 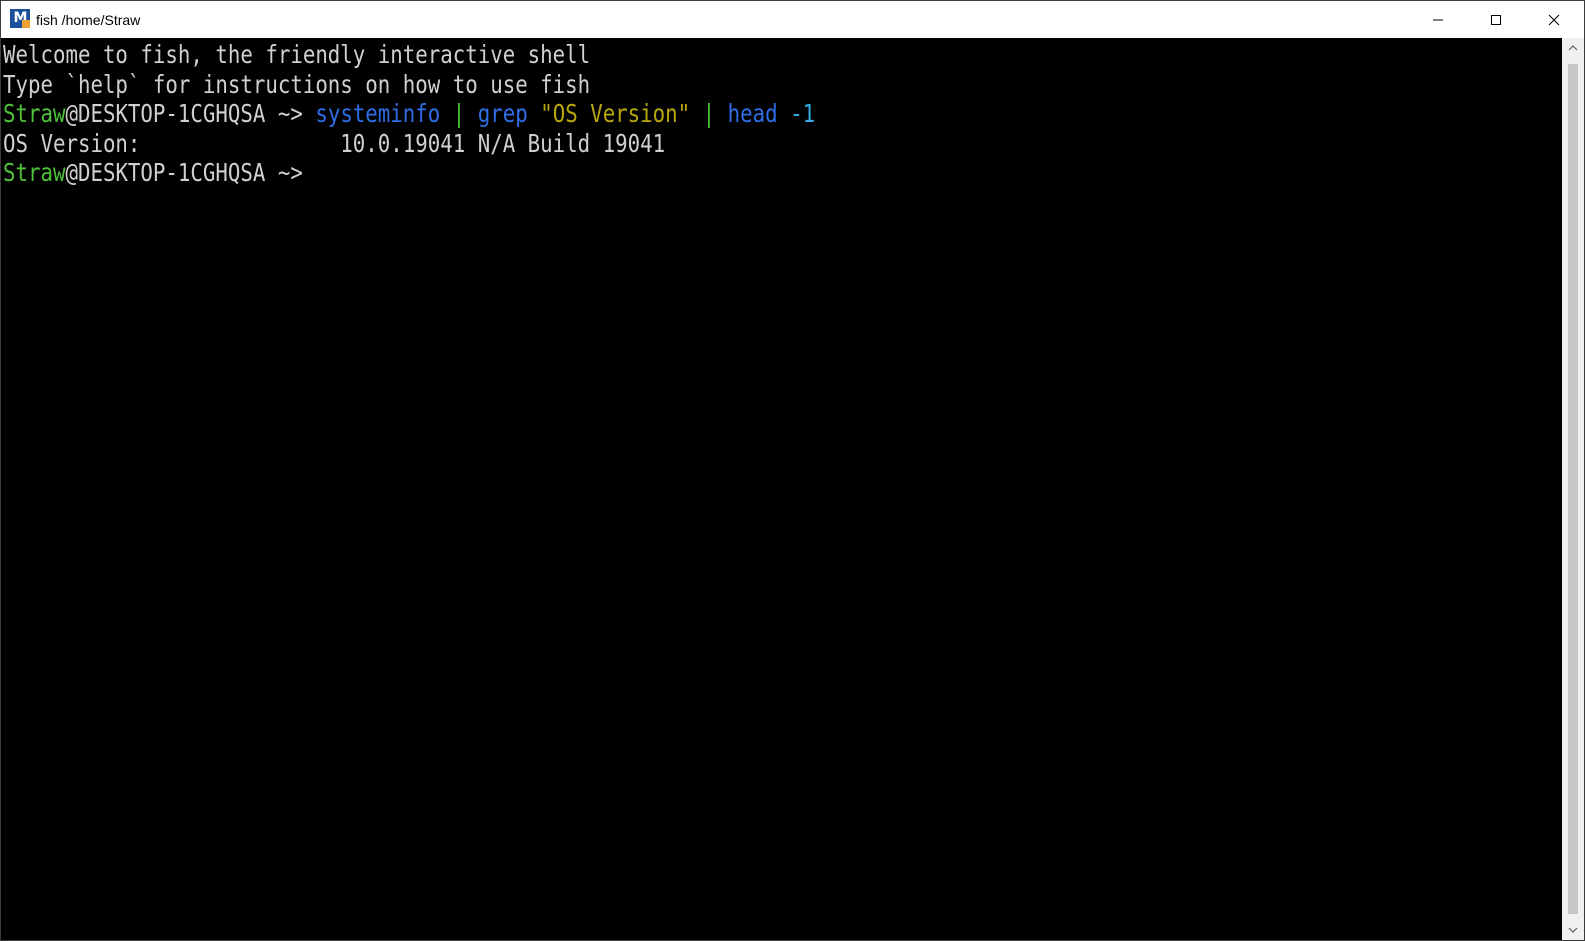 I want to click on command-space, so click(x=309, y=113).